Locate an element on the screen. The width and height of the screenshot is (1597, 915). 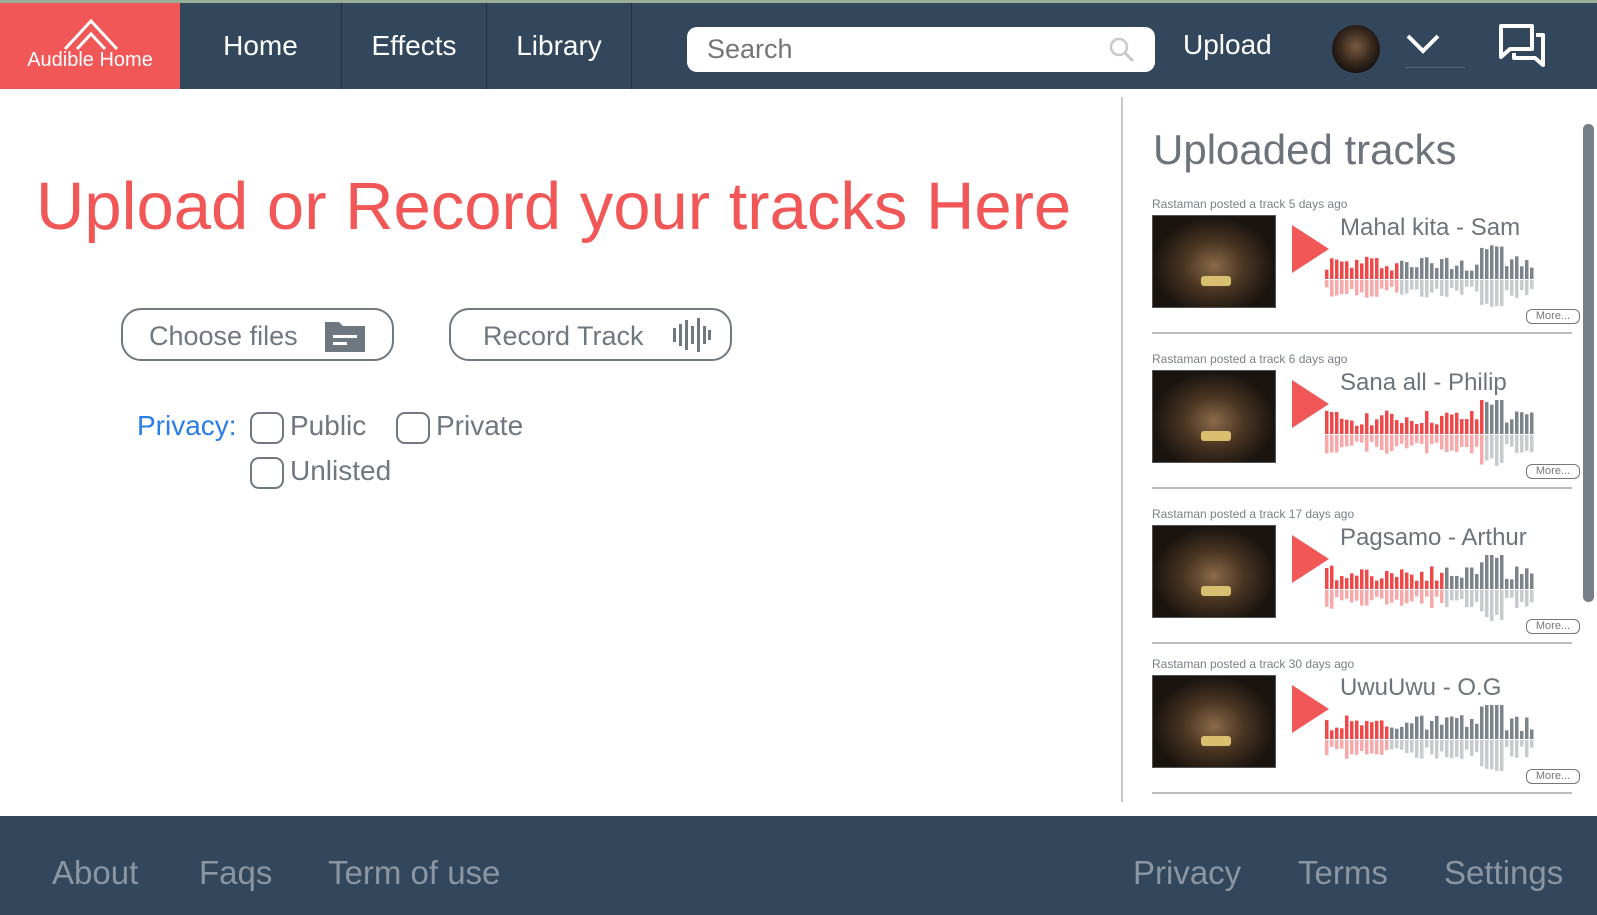
record-track-button: Record Track is located at coordinates (590, 334).